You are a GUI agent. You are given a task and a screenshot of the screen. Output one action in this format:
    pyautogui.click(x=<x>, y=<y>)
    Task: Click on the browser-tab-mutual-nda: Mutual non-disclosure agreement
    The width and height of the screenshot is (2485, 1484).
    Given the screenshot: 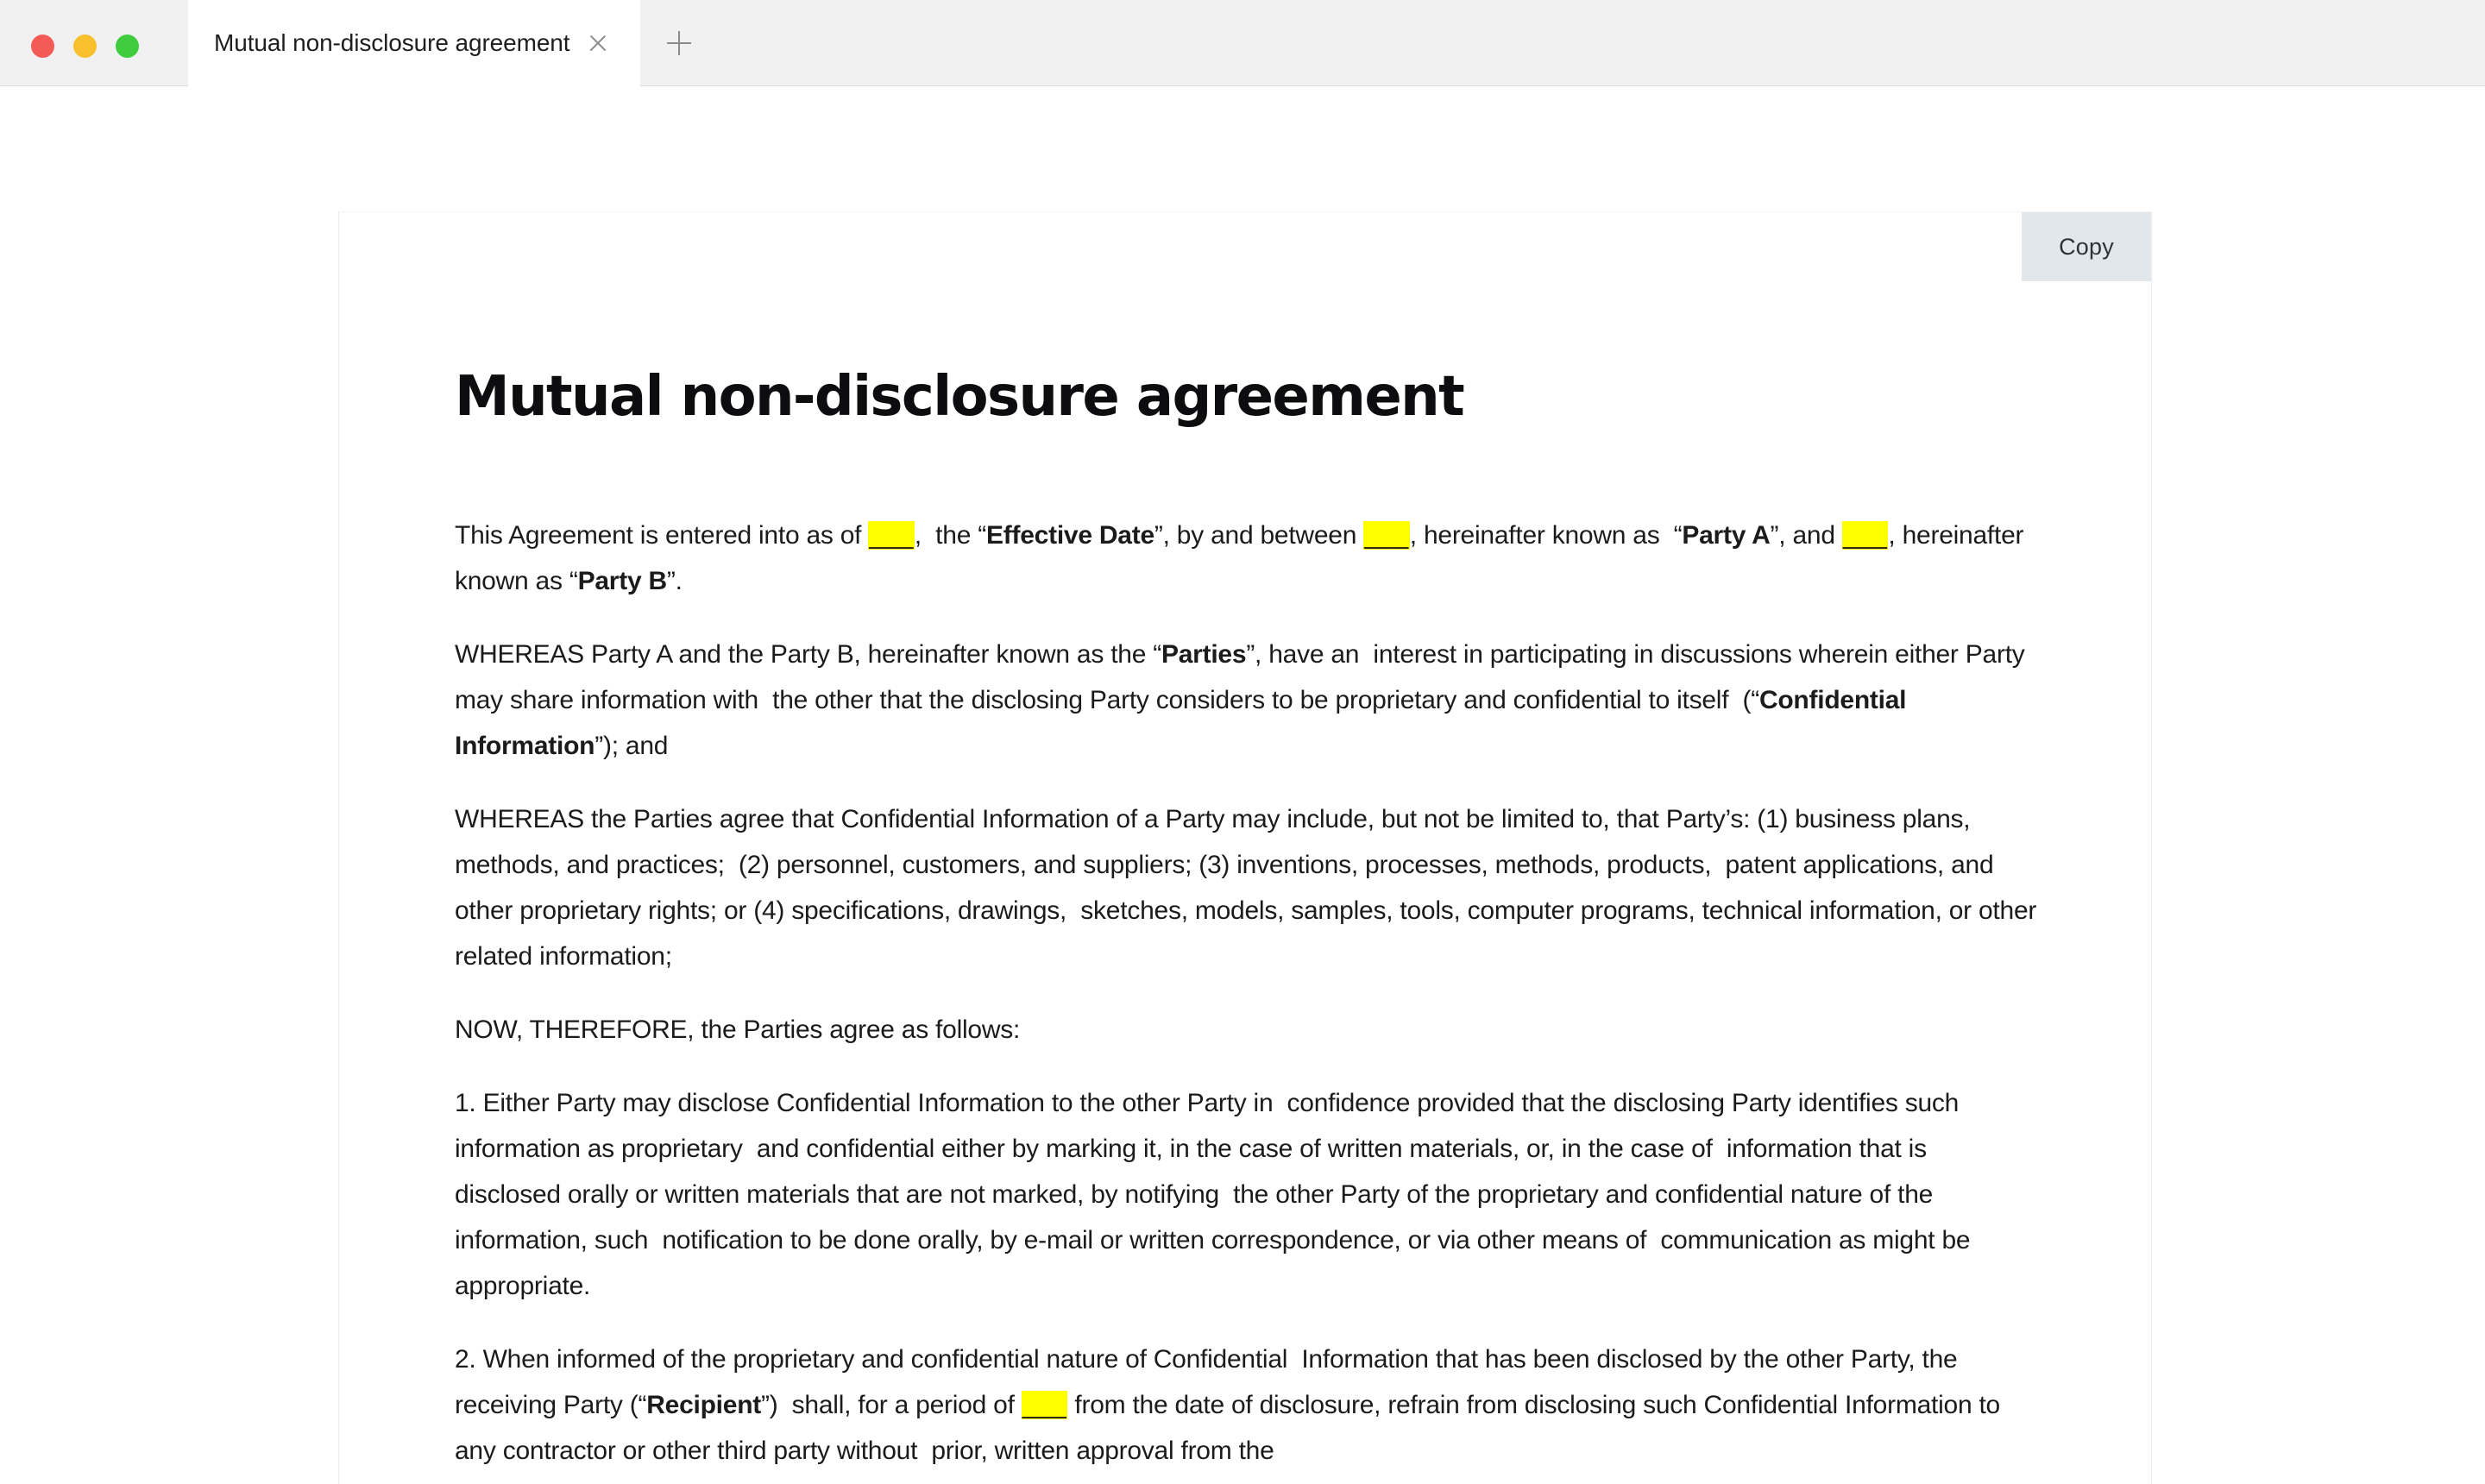 What is the action you would take?
    pyautogui.click(x=414, y=43)
    